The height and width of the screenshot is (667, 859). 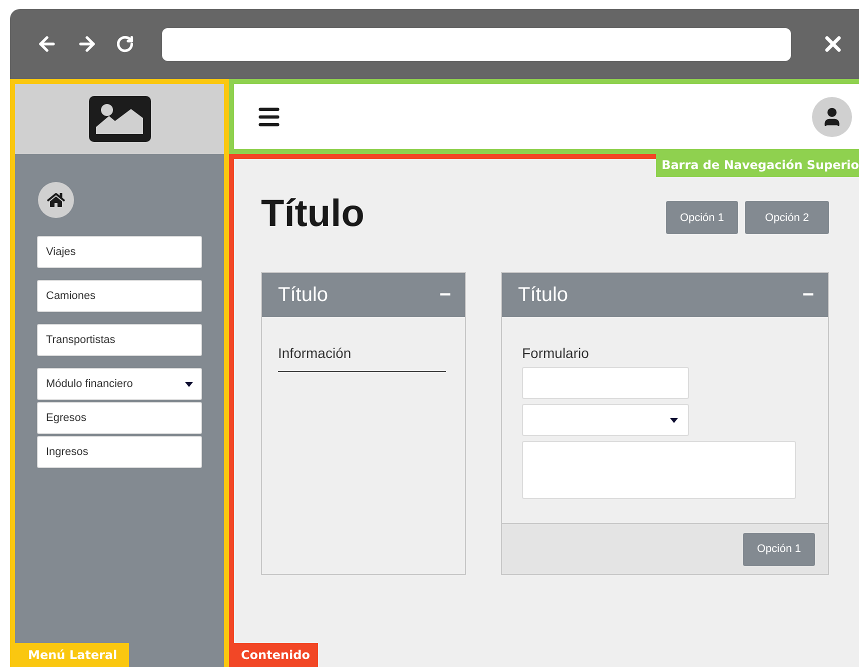 I want to click on menu-dropdown: Módulo financiero, so click(x=119, y=384).